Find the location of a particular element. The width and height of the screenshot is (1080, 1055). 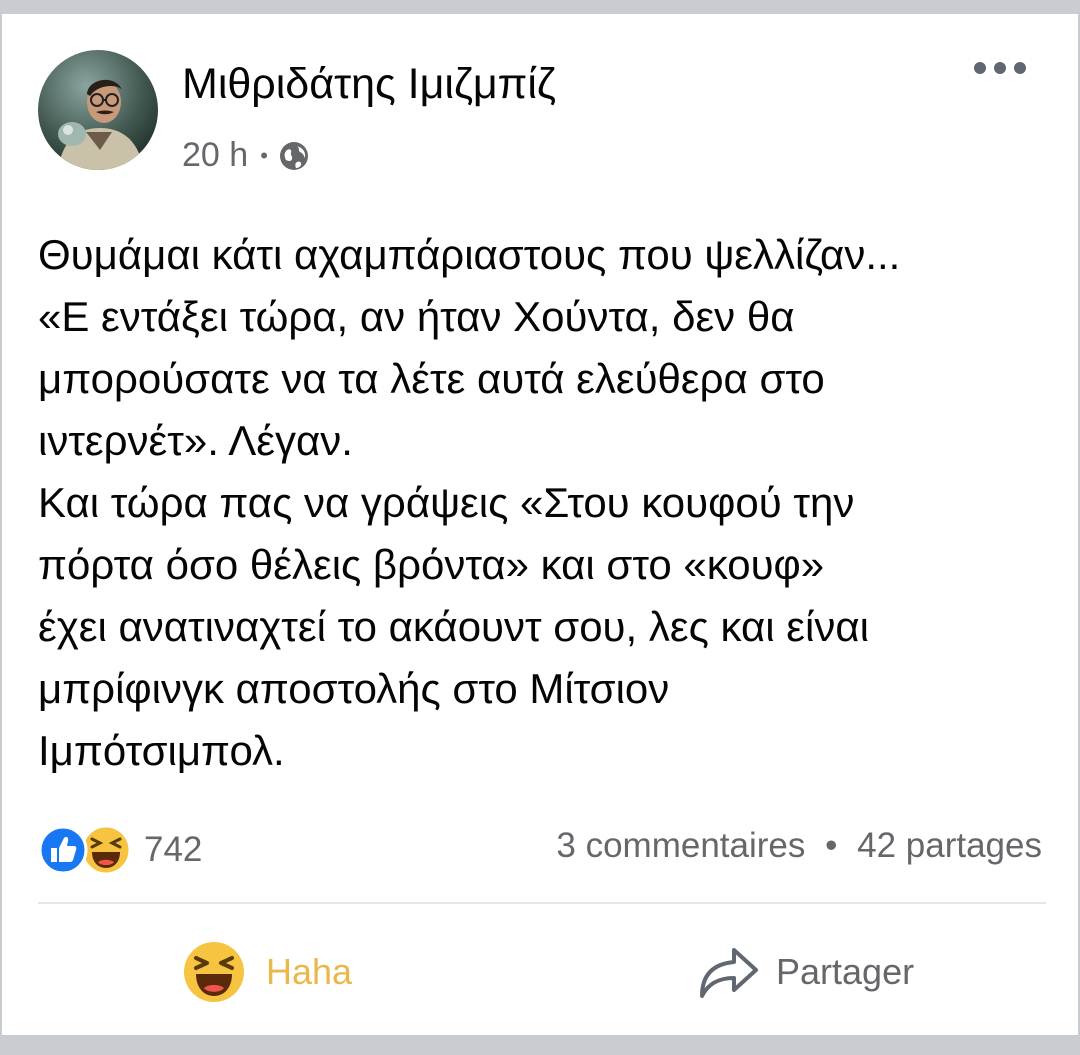

author-avatar is located at coordinates (98, 110).